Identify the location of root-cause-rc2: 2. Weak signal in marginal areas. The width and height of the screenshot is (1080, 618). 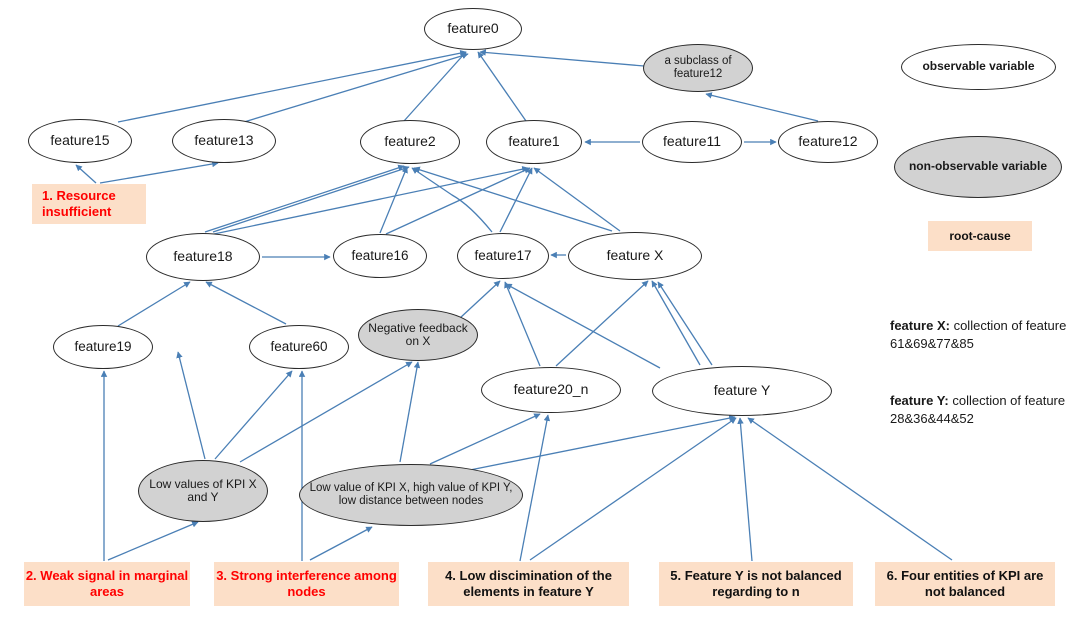
(107, 584).